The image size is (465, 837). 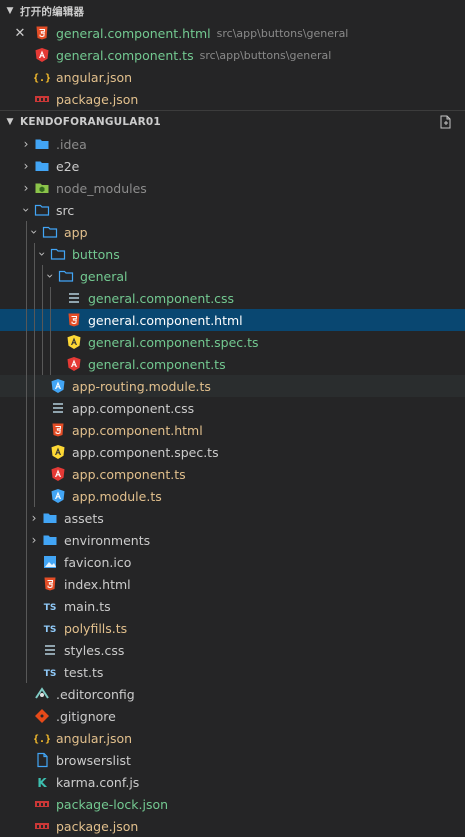 What do you see at coordinates (84, 518) in the screenshot?
I see `tree-item-label: assets` at bounding box center [84, 518].